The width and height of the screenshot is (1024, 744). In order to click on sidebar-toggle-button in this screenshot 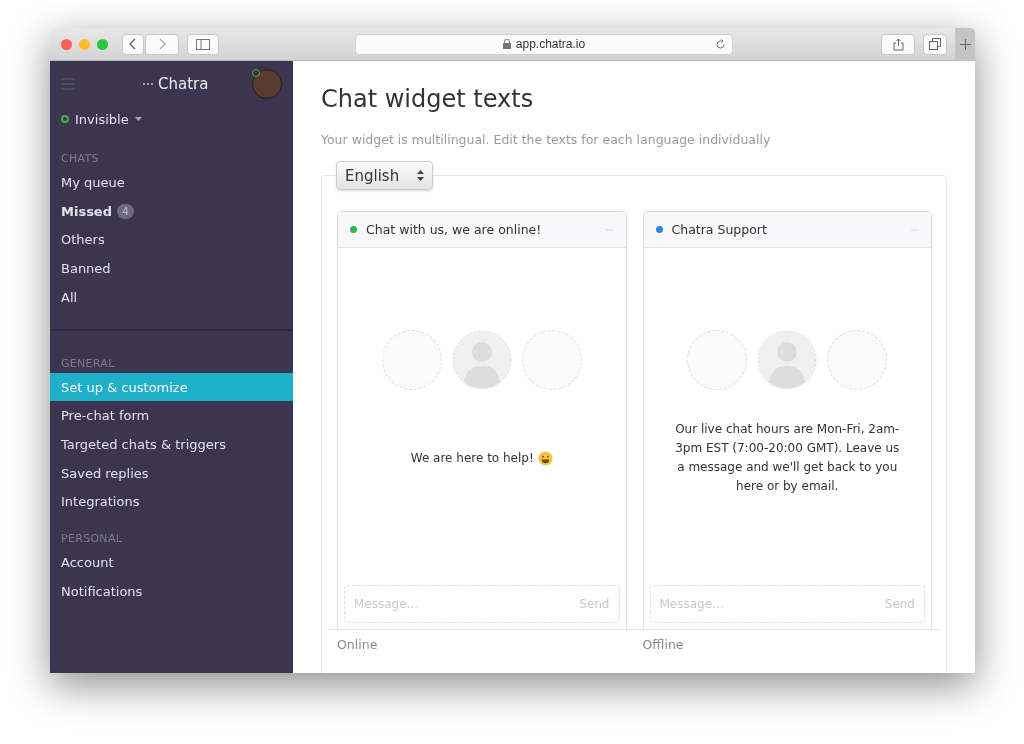, I will do `click(203, 44)`.